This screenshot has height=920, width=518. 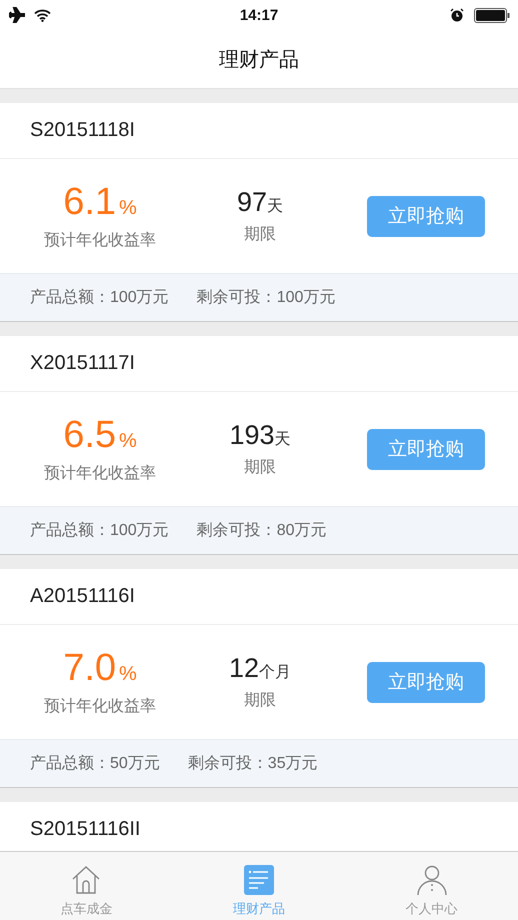 What do you see at coordinates (17, 15) in the screenshot?
I see `airplane-icon` at bounding box center [17, 15].